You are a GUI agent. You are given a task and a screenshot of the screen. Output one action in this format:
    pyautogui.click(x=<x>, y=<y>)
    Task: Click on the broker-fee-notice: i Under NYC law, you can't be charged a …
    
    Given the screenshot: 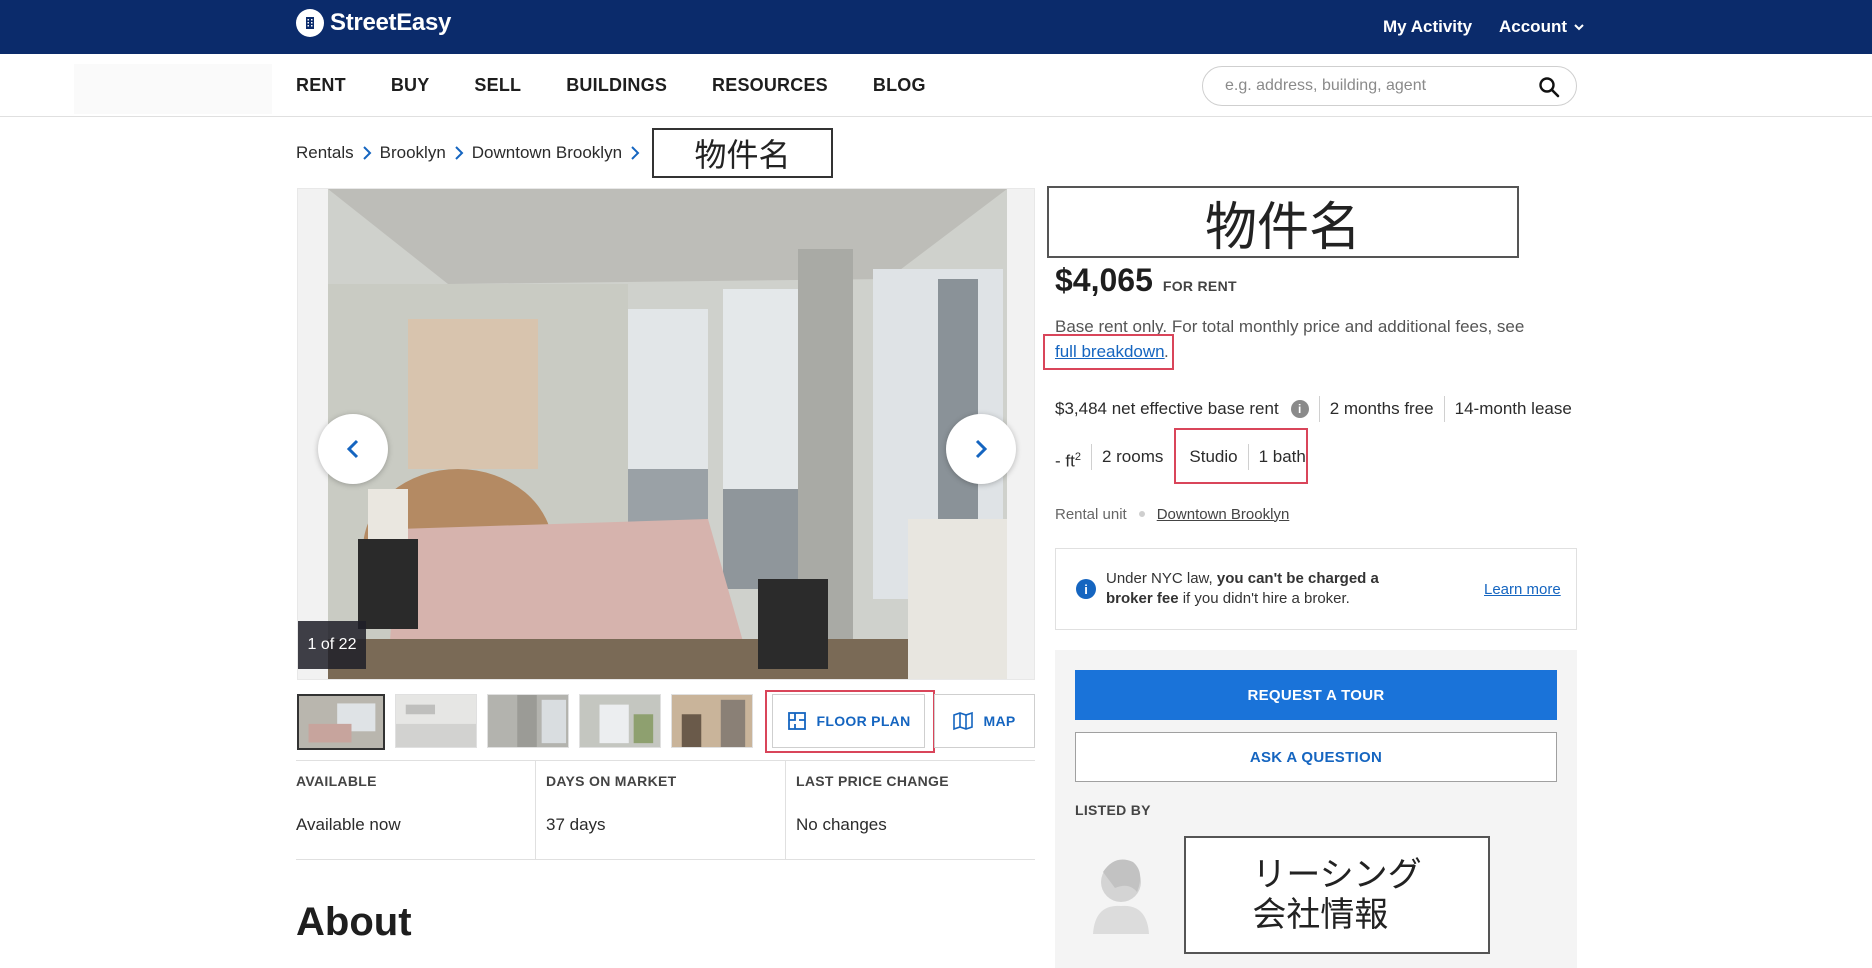 What is the action you would take?
    pyautogui.click(x=1316, y=589)
    